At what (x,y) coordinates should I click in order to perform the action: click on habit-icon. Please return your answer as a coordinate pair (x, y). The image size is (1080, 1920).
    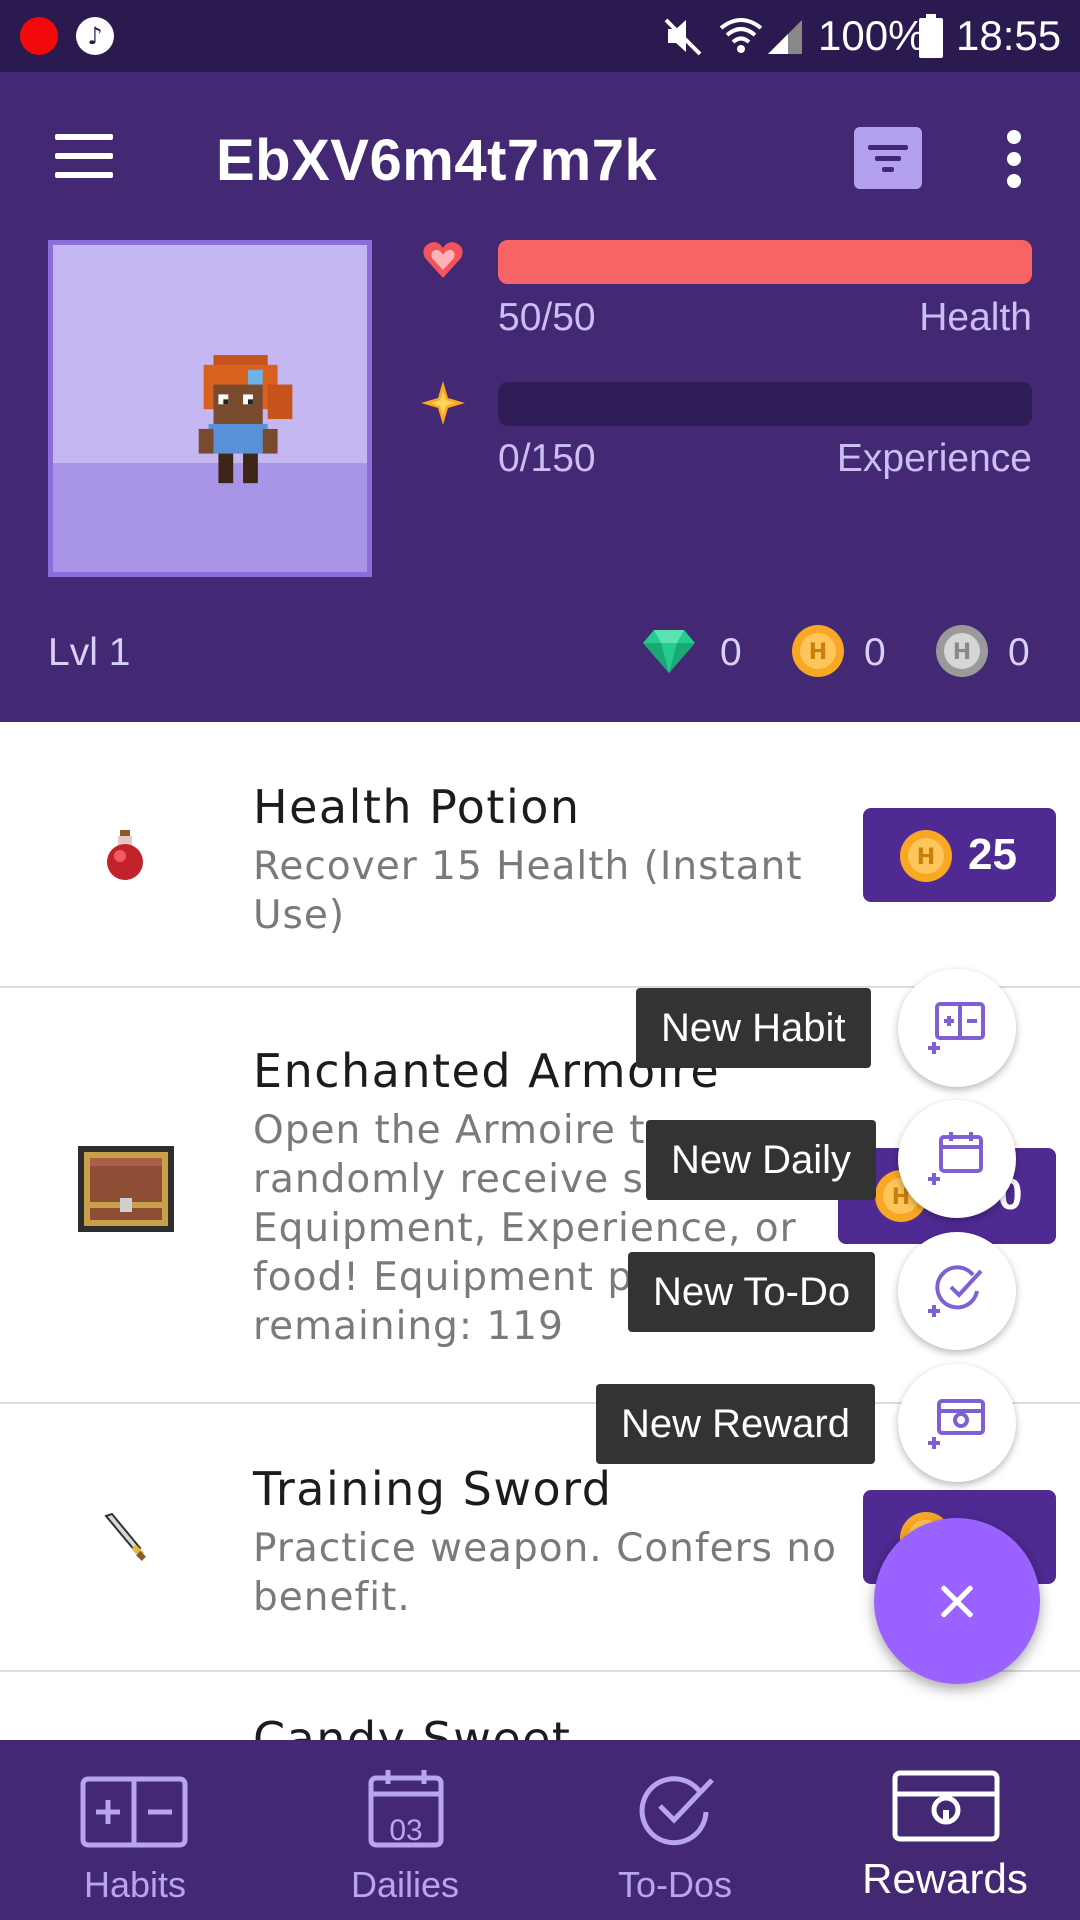
    Looking at the image, I should click on (956, 1028).